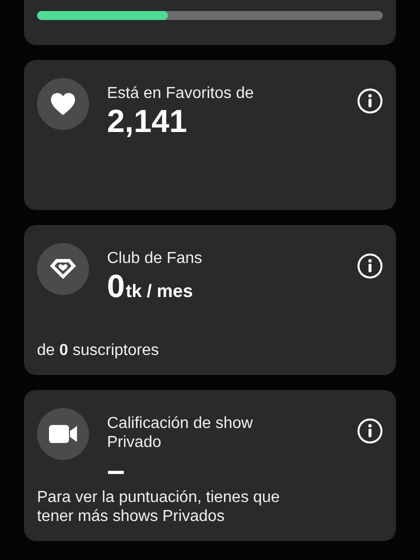  I want to click on card-title: Está en Favoritos de, so click(181, 93).